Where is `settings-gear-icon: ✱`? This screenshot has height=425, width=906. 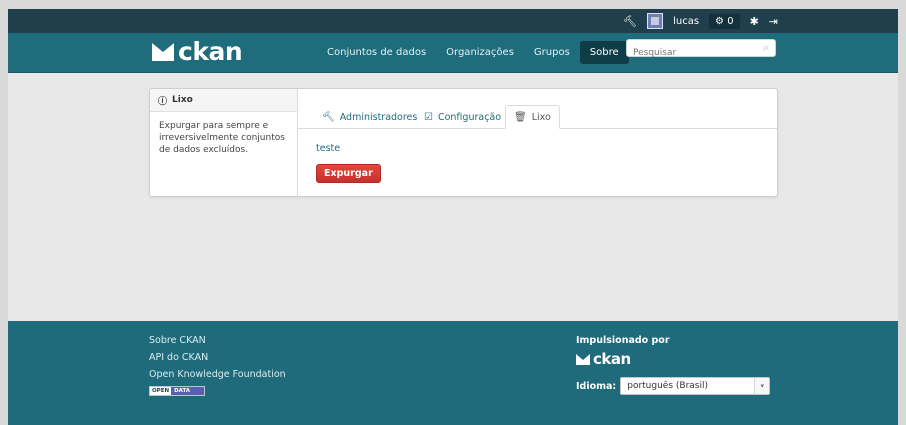 settings-gear-icon: ✱ is located at coordinates (754, 21).